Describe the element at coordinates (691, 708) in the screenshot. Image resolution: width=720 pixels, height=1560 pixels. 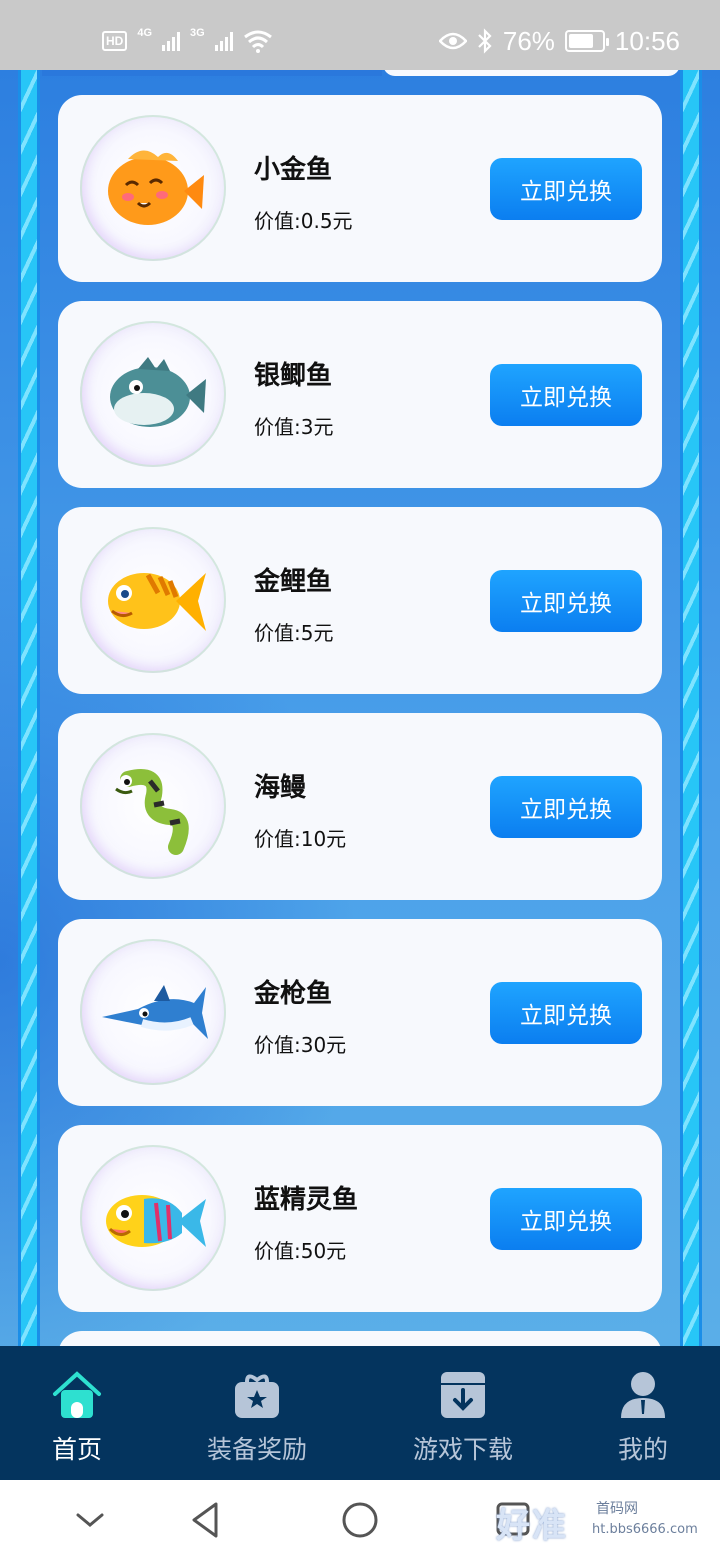
I see `decorative-rail-right` at that location.